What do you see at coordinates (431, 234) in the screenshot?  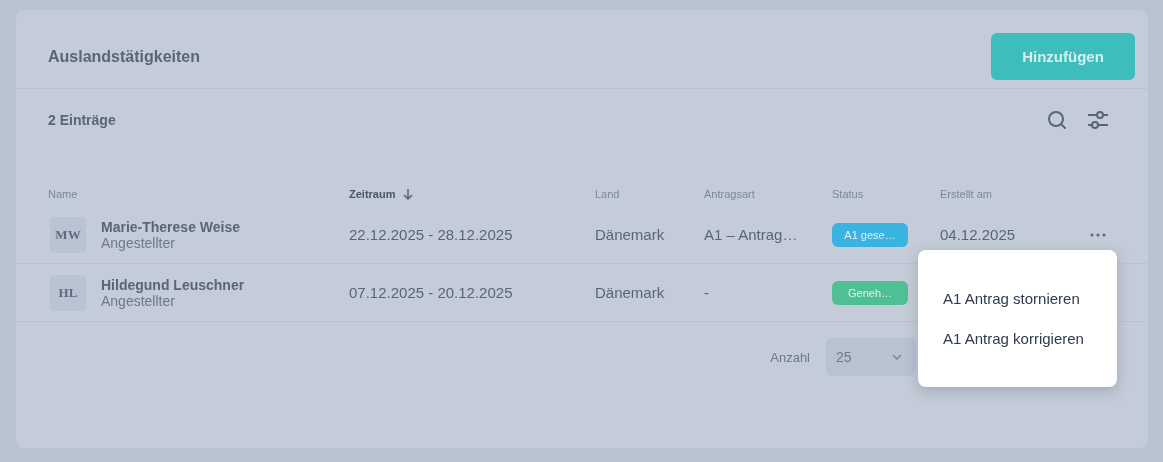 I see `table-cell: 22.12.2025 - 28.12.2025` at bounding box center [431, 234].